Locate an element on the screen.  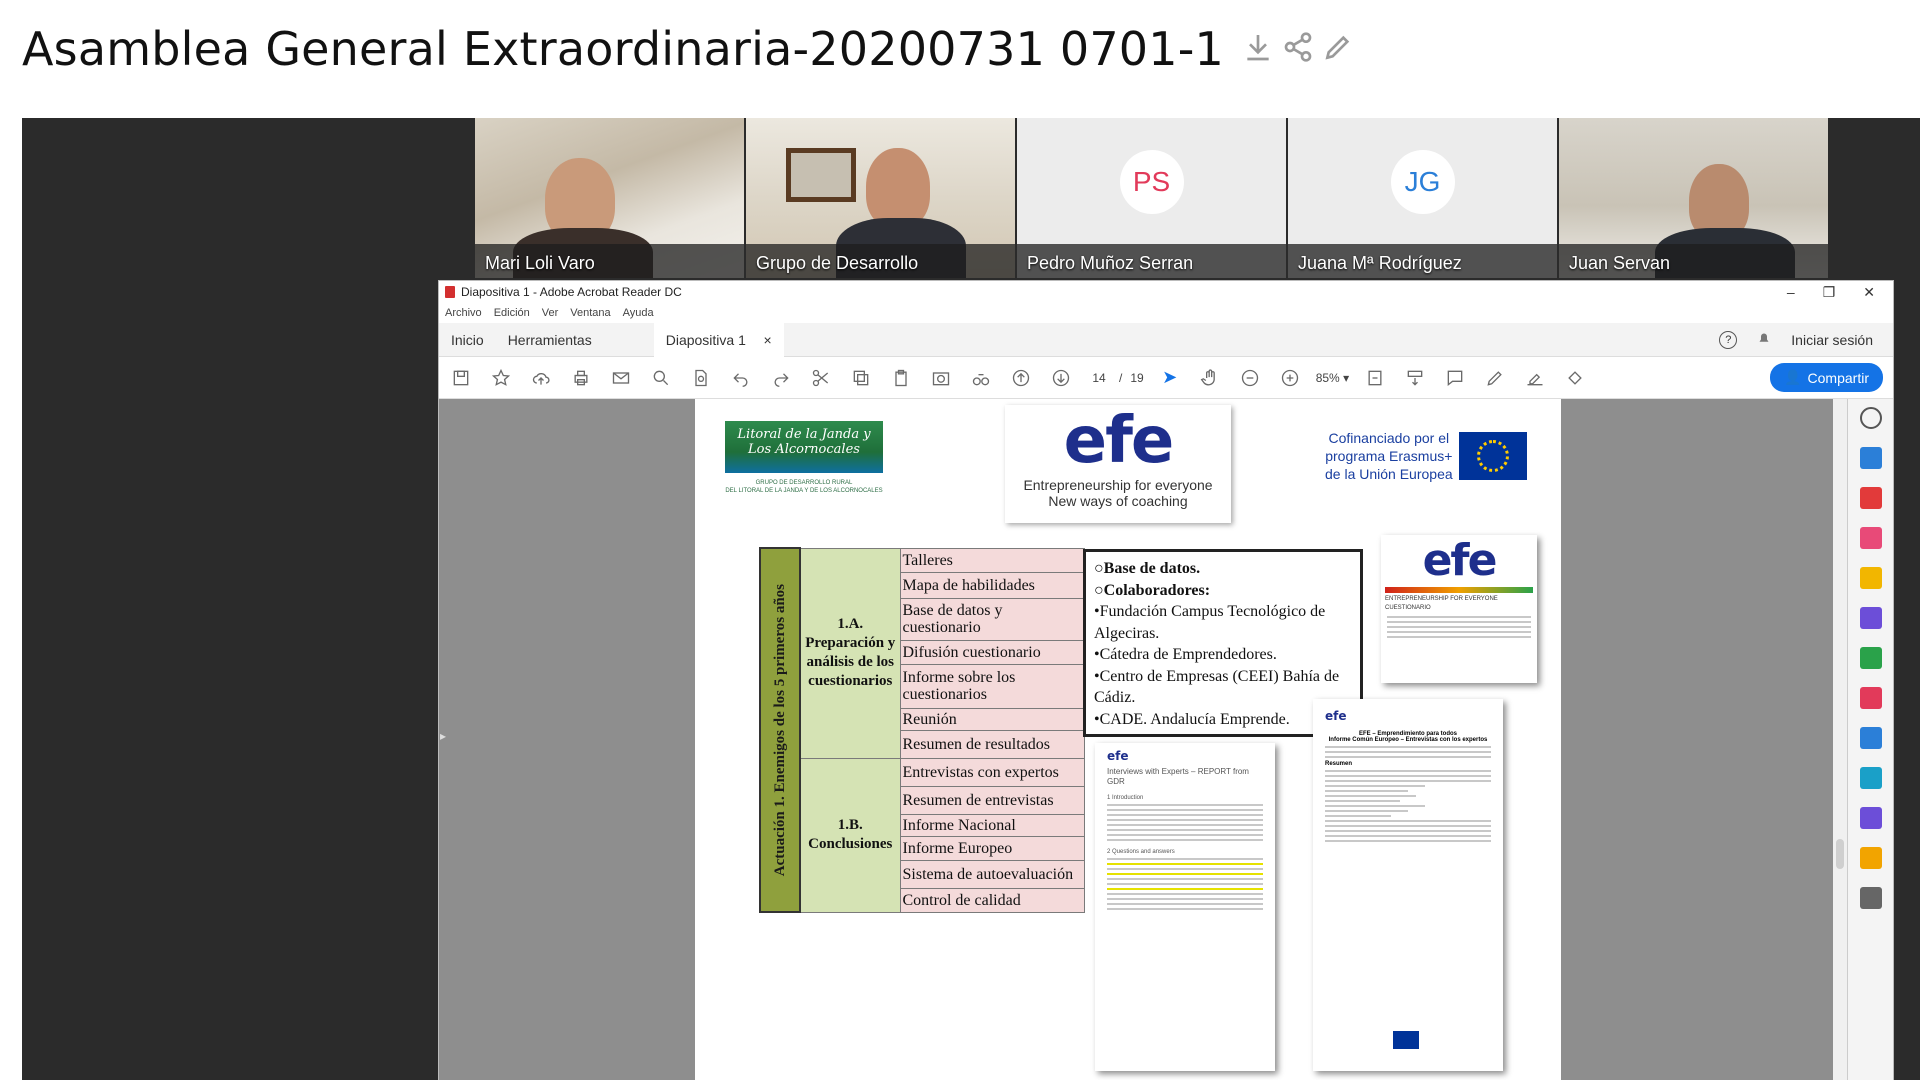
participant-name: Juan Servan is located at coordinates (1620, 263).